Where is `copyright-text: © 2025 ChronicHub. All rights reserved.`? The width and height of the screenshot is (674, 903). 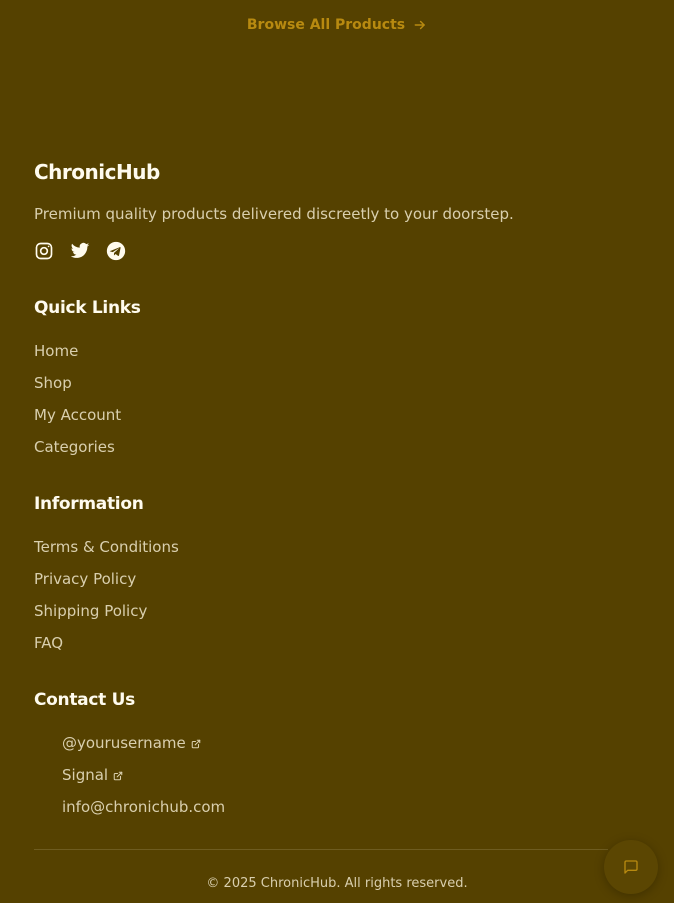 copyright-text: © 2025 ChronicHub. All rights reserved. is located at coordinates (337, 883).